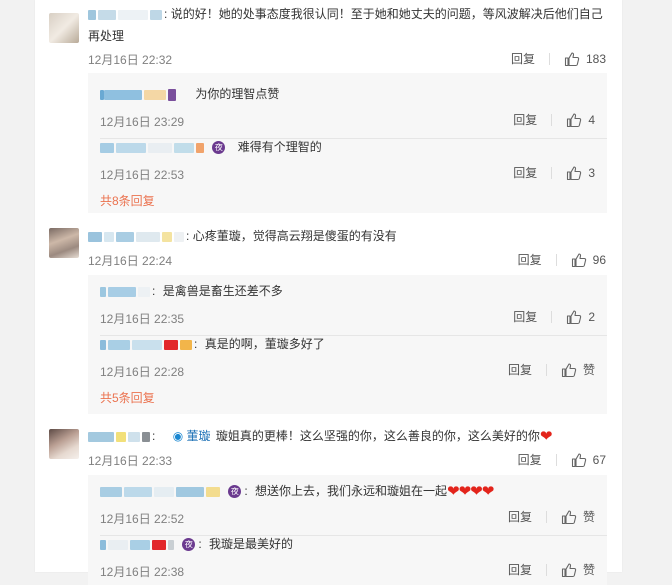 The image size is (672, 585). What do you see at coordinates (237, 94) in the screenshot?
I see `reply-body: 为你的理智点赞` at bounding box center [237, 94].